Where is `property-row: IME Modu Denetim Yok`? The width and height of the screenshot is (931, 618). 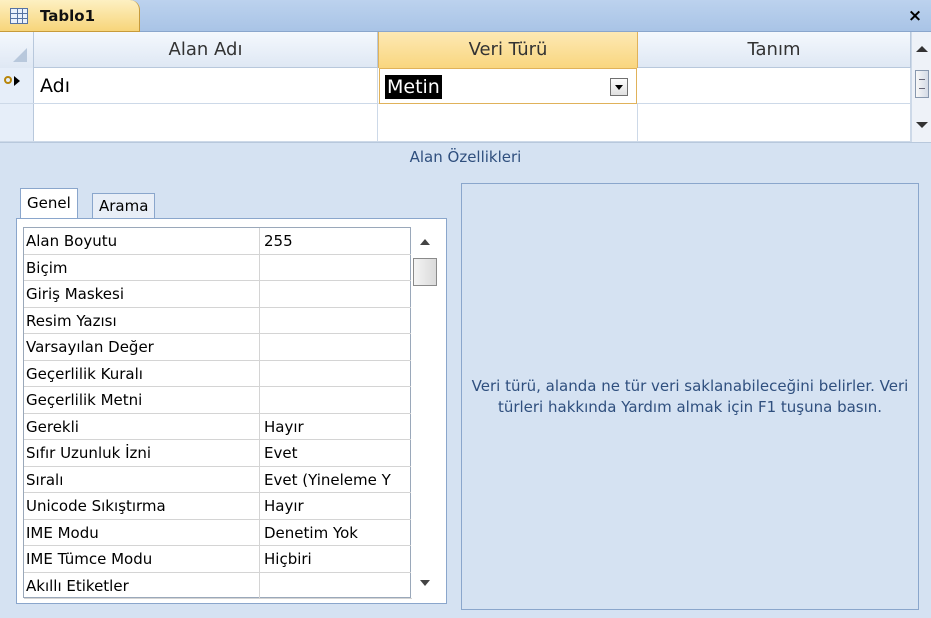
property-row: IME Modu Denetim Yok is located at coordinates (218, 532).